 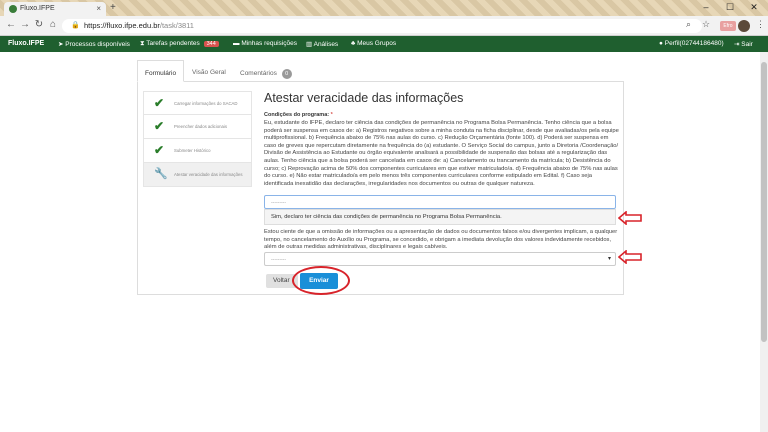 I want to click on browser-tabbar: Fluxo.IFPE × + – ☐ ✕, so click(x=384, y=8).